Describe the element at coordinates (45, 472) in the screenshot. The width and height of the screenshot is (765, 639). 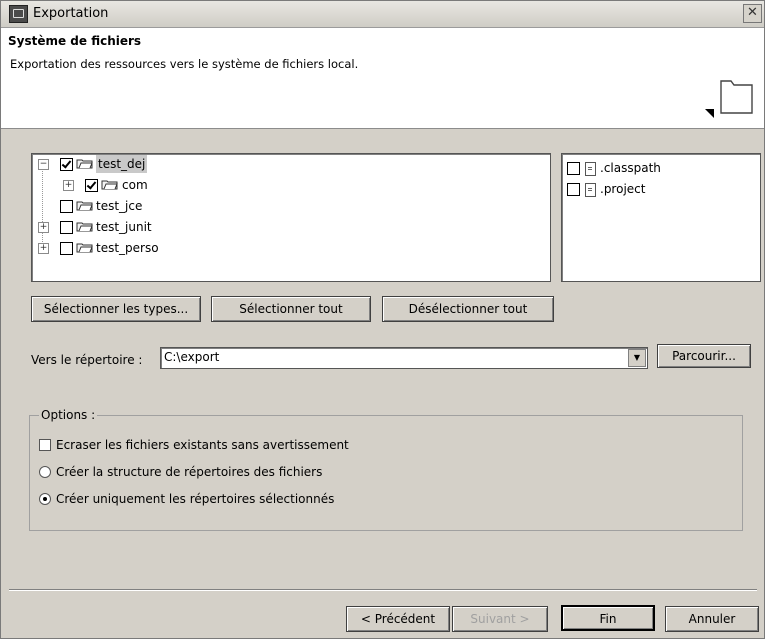
I see `create-structure-radio` at that location.